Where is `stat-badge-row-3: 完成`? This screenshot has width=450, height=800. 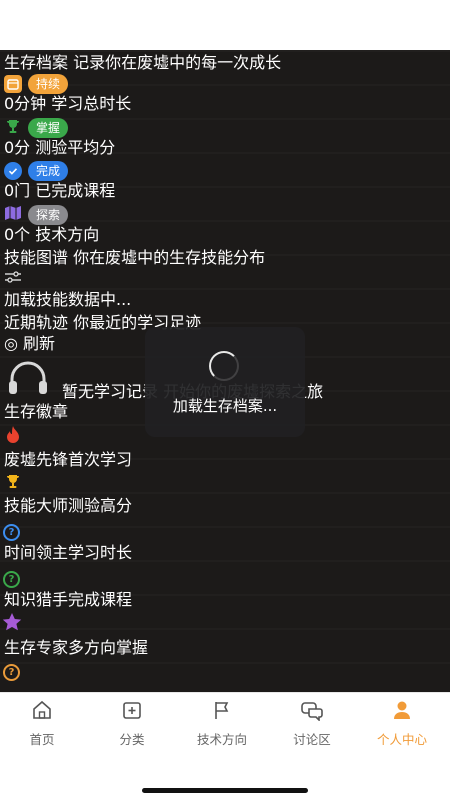 stat-badge-row-3: 完成 is located at coordinates (36, 171).